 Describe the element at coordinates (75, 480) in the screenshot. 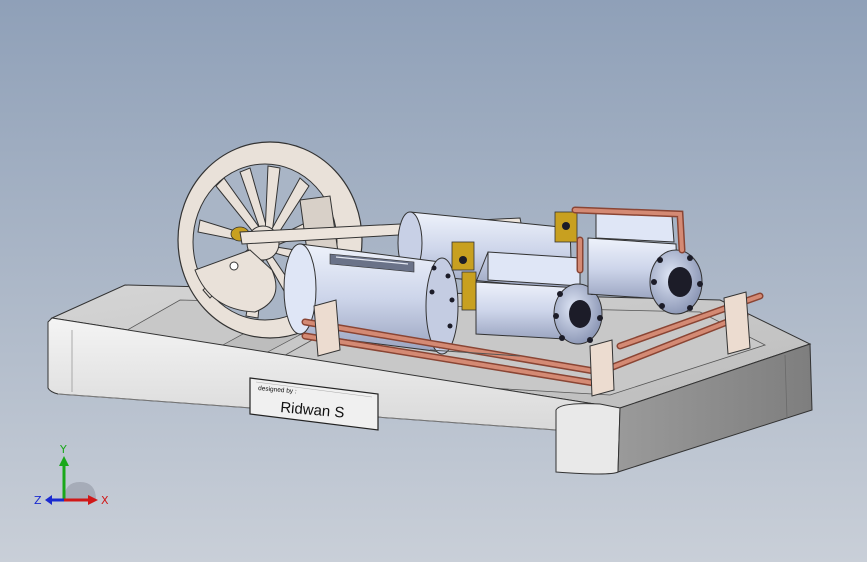

I see `orientation-triad: Y X Z` at that location.